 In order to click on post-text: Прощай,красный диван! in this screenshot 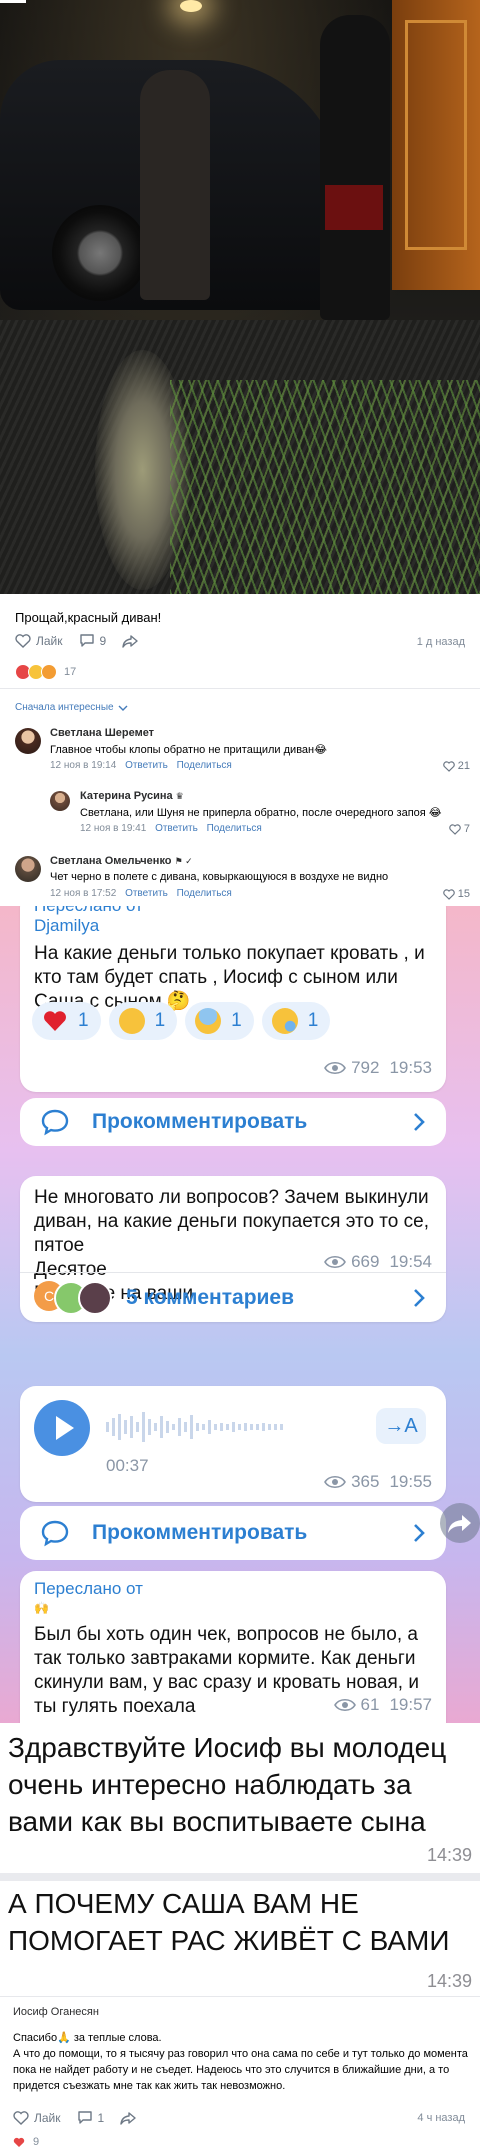, I will do `click(88, 617)`.